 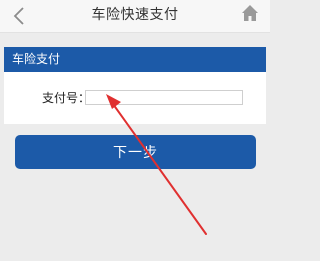 I want to click on section-header-car-insurance-payment: 车险支付, so click(x=135, y=59).